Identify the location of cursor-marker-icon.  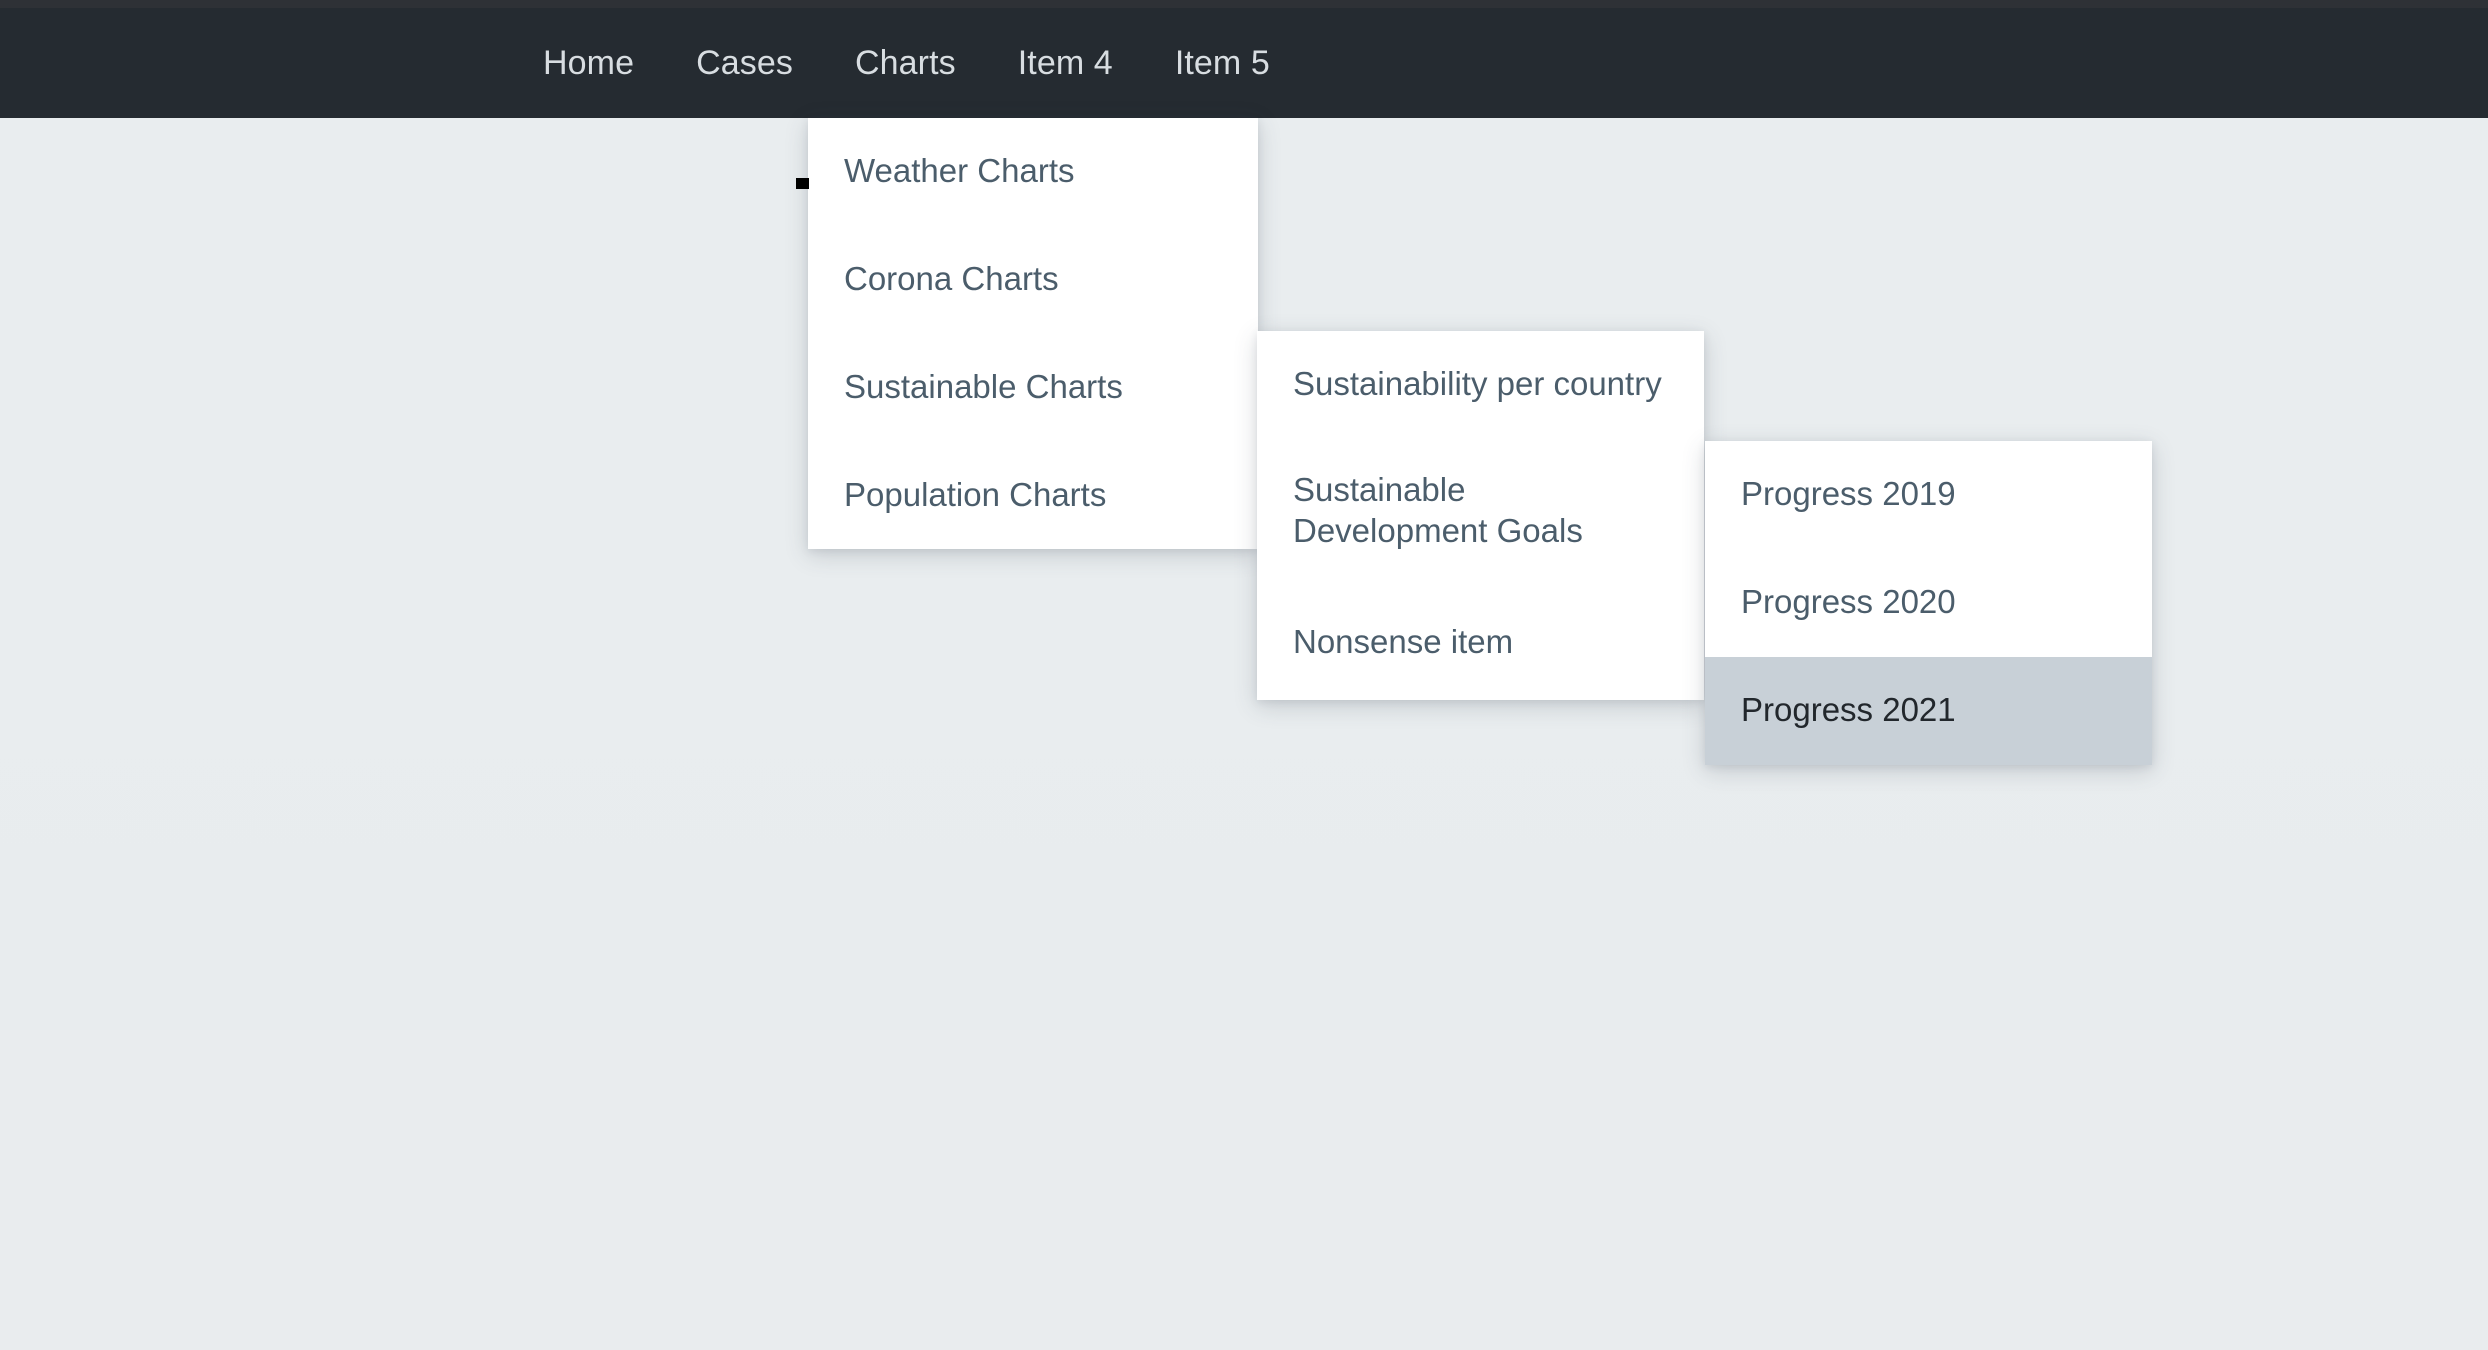
(802, 183).